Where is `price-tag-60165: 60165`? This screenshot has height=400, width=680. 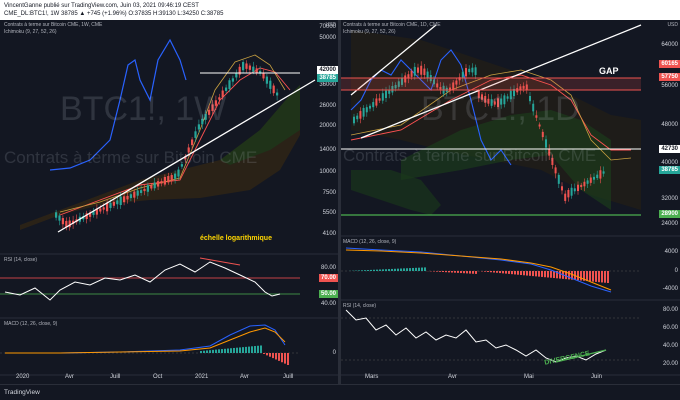
price-tag-60165: 60165 is located at coordinates (669, 64).